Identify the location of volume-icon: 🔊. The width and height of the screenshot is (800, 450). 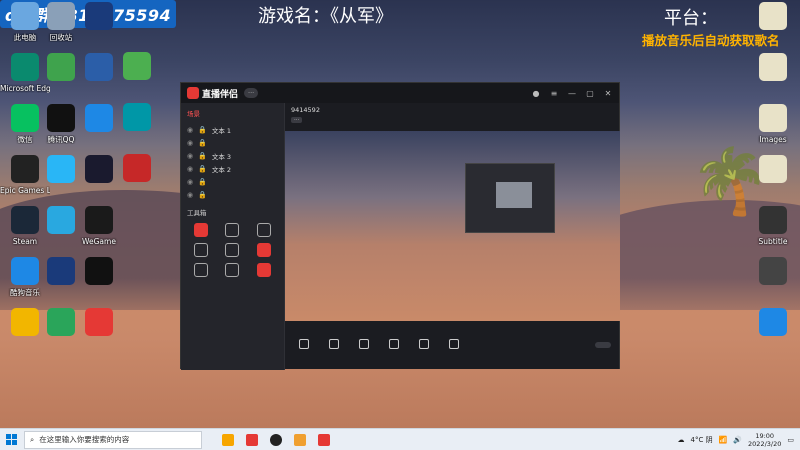
(737, 440).